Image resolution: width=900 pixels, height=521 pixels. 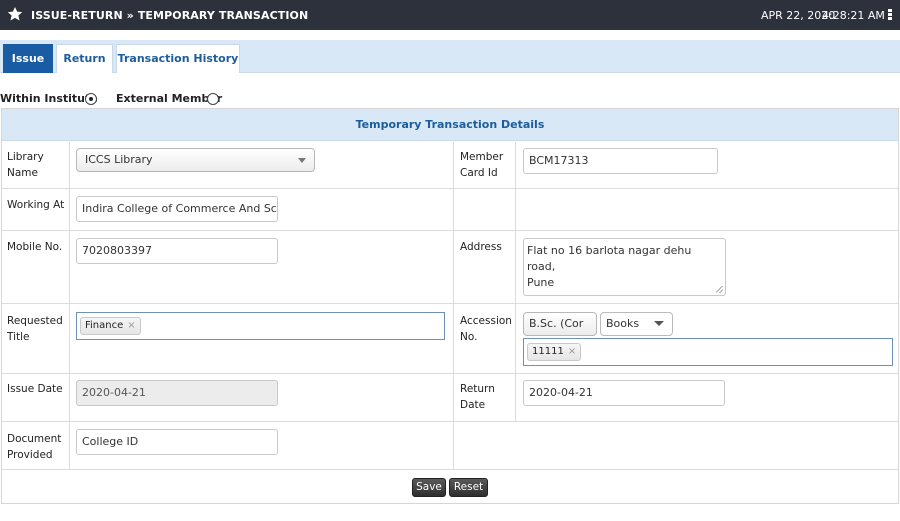 I want to click on tab-issue: Issue, so click(x=28, y=58).